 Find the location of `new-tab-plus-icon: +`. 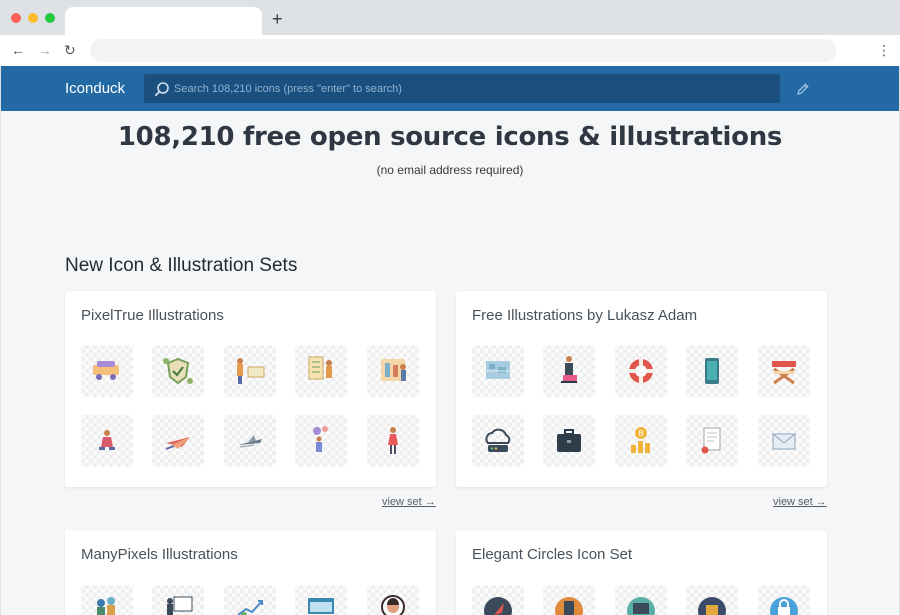

new-tab-plus-icon: + is located at coordinates (277, 19).